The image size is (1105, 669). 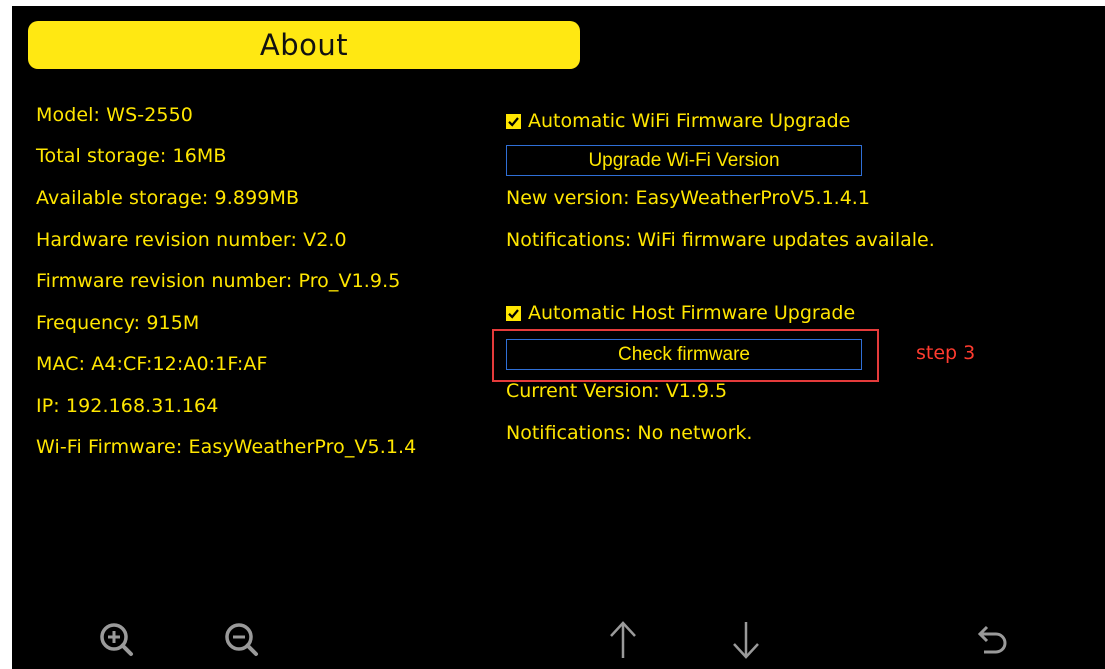 What do you see at coordinates (617, 391) in the screenshot?
I see `host-current-version: Current Version: V1.9.5` at bounding box center [617, 391].